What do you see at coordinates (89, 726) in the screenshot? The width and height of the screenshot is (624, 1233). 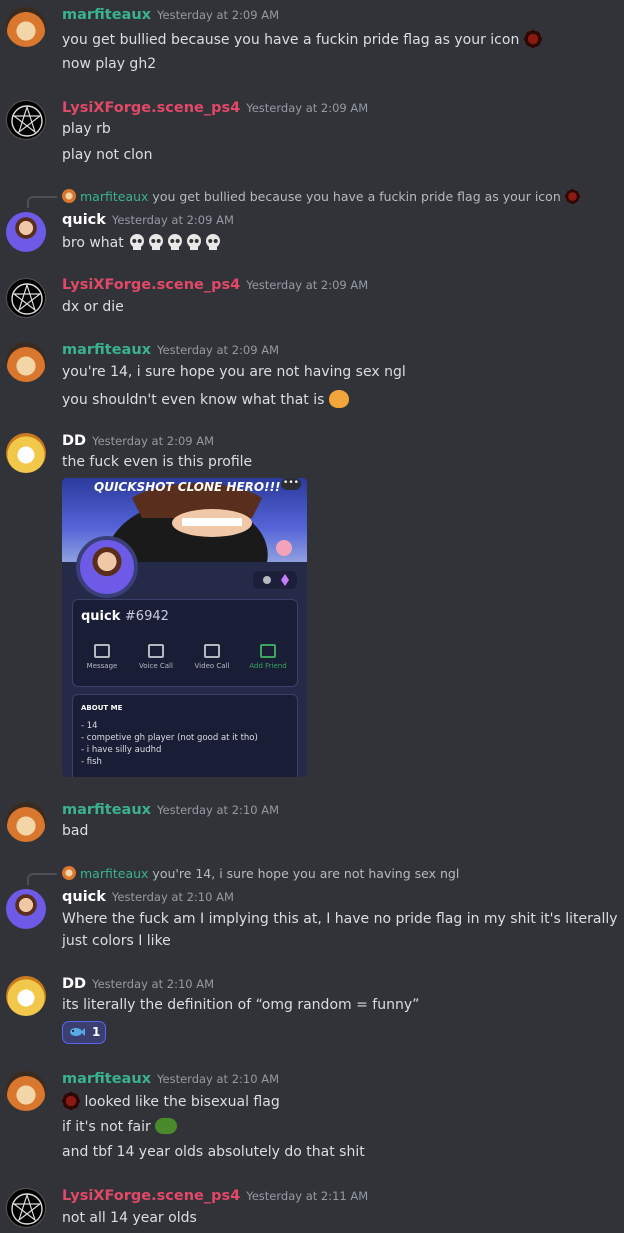 I see `about-line: - 14` at bounding box center [89, 726].